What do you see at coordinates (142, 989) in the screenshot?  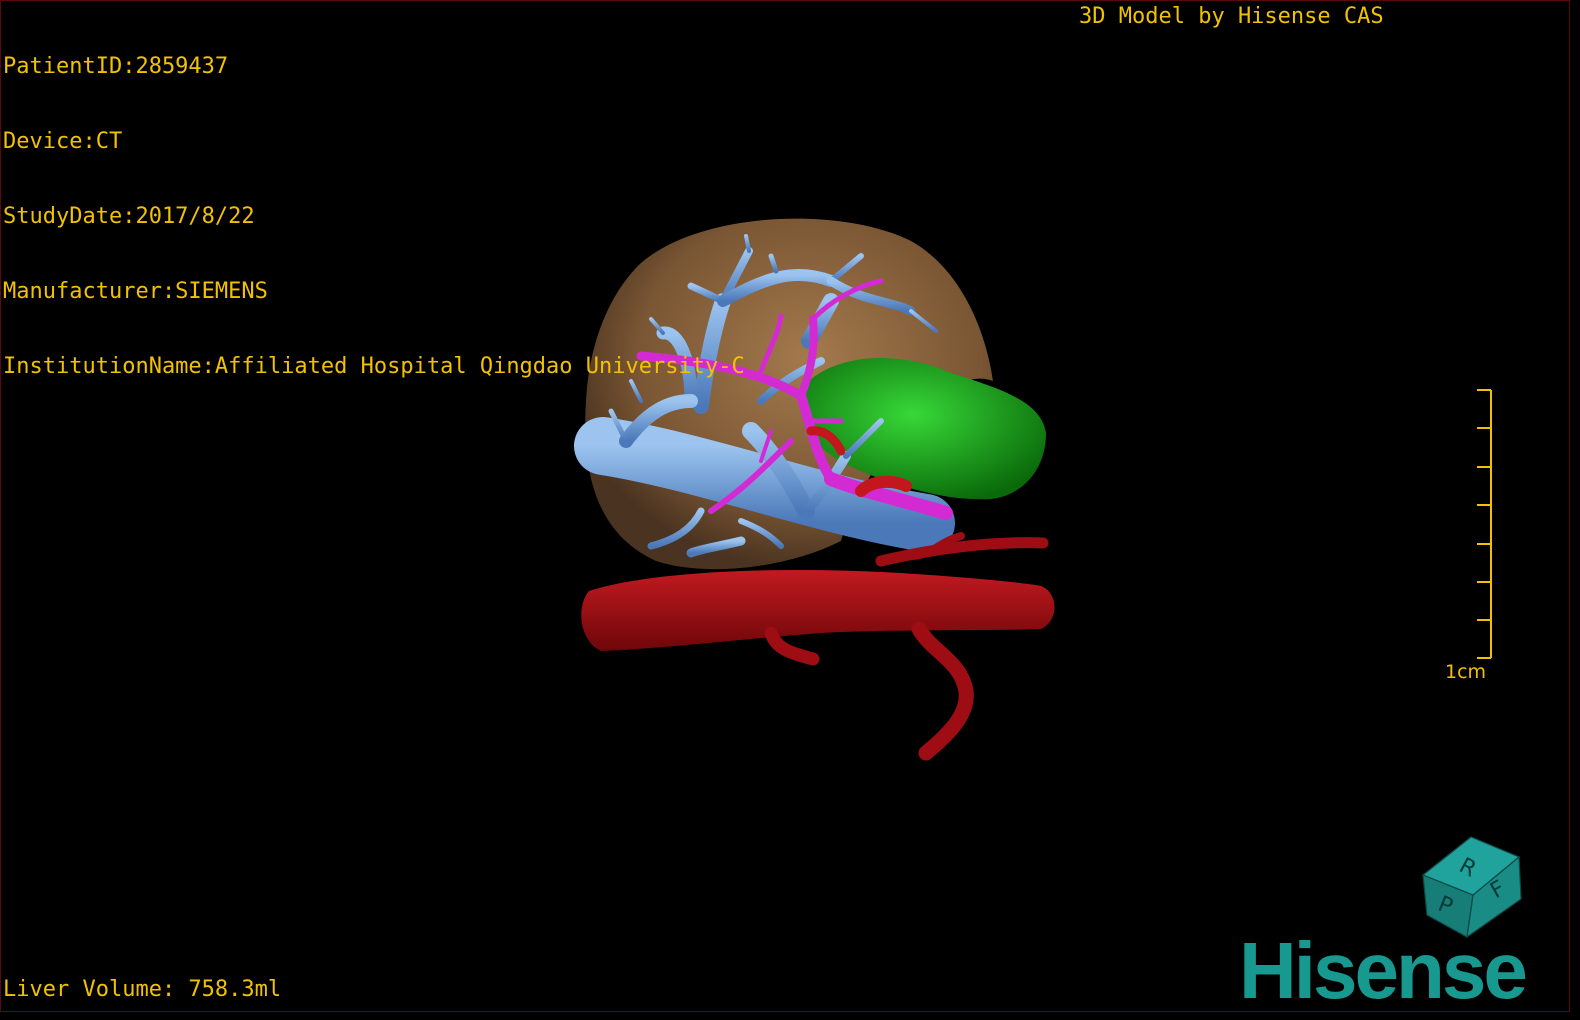 I see `liver-volume-text: Liver Volume: 758.3ml` at bounding box center [142, 989].